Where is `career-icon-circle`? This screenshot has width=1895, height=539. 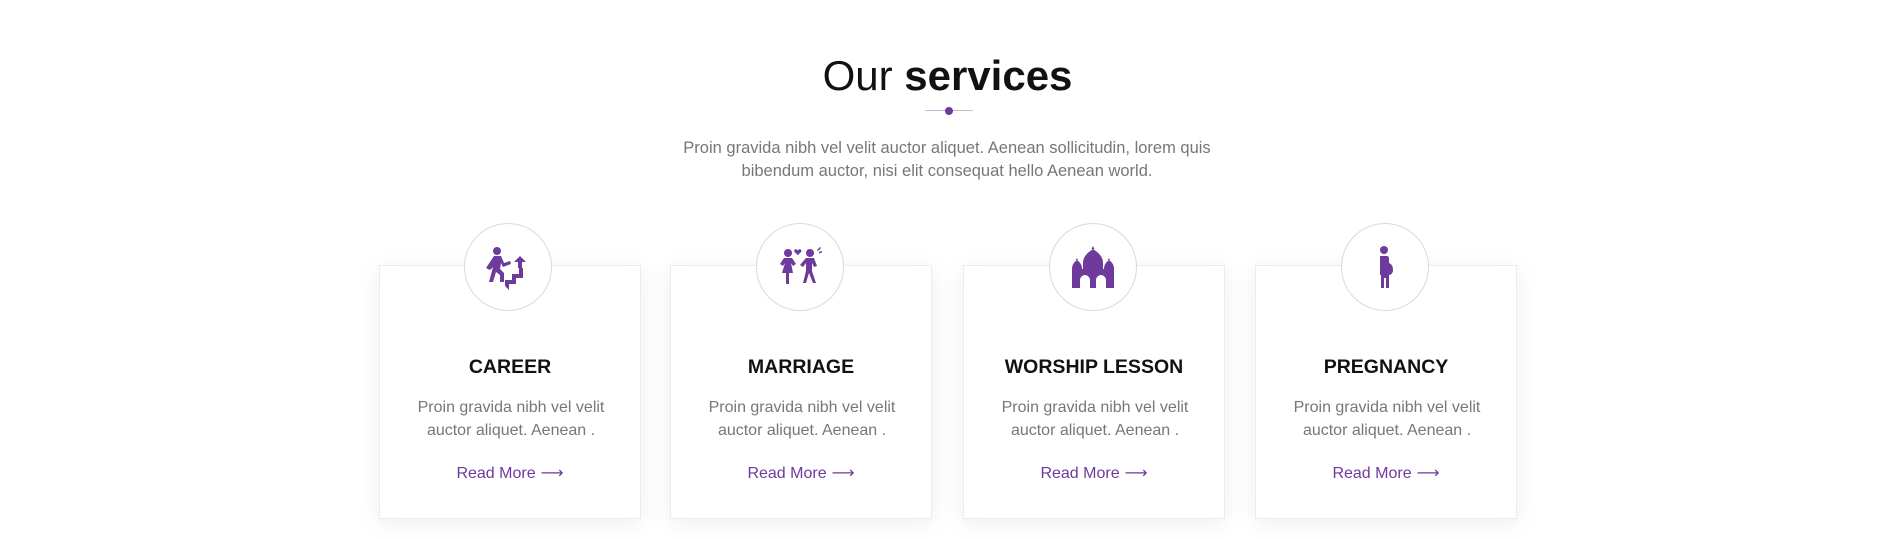
career-icon-circle is located at coordinates (508, 267).